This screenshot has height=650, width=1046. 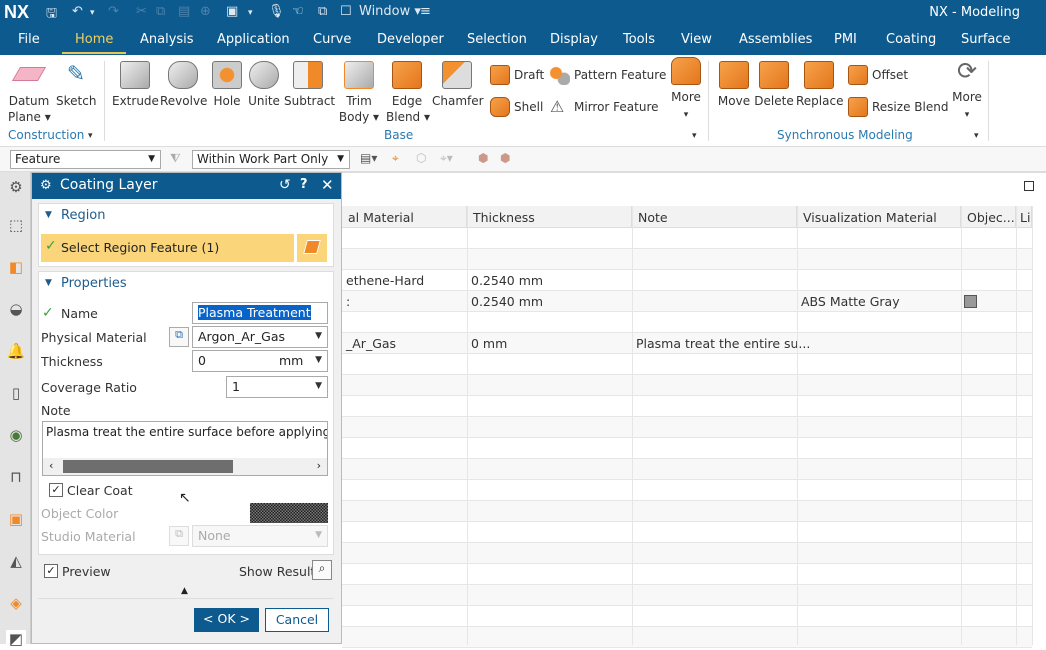 What do you see at coordinates (879, 217) in the screenshot?
I see `column-header-visualization-material: Visualization Material` at bounding box center [879, 217].